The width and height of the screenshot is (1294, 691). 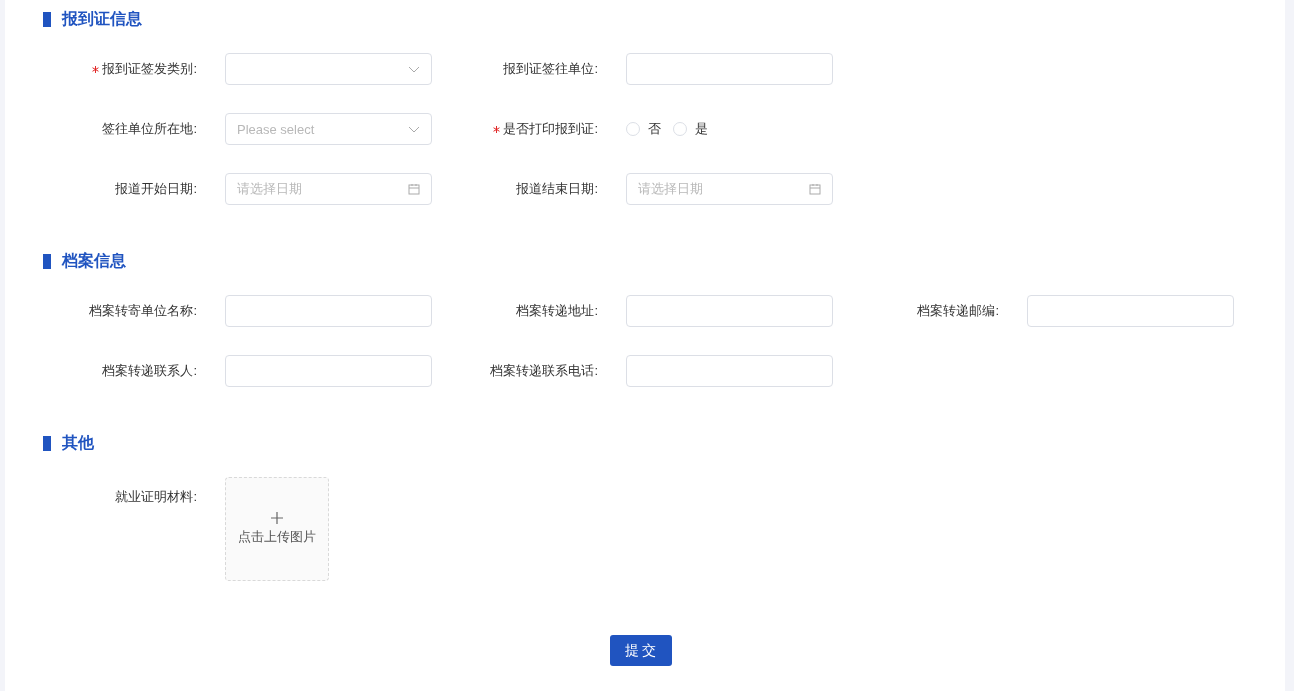 I want to click on upload-area: 点击上传图片, so click(x=277, y=529).